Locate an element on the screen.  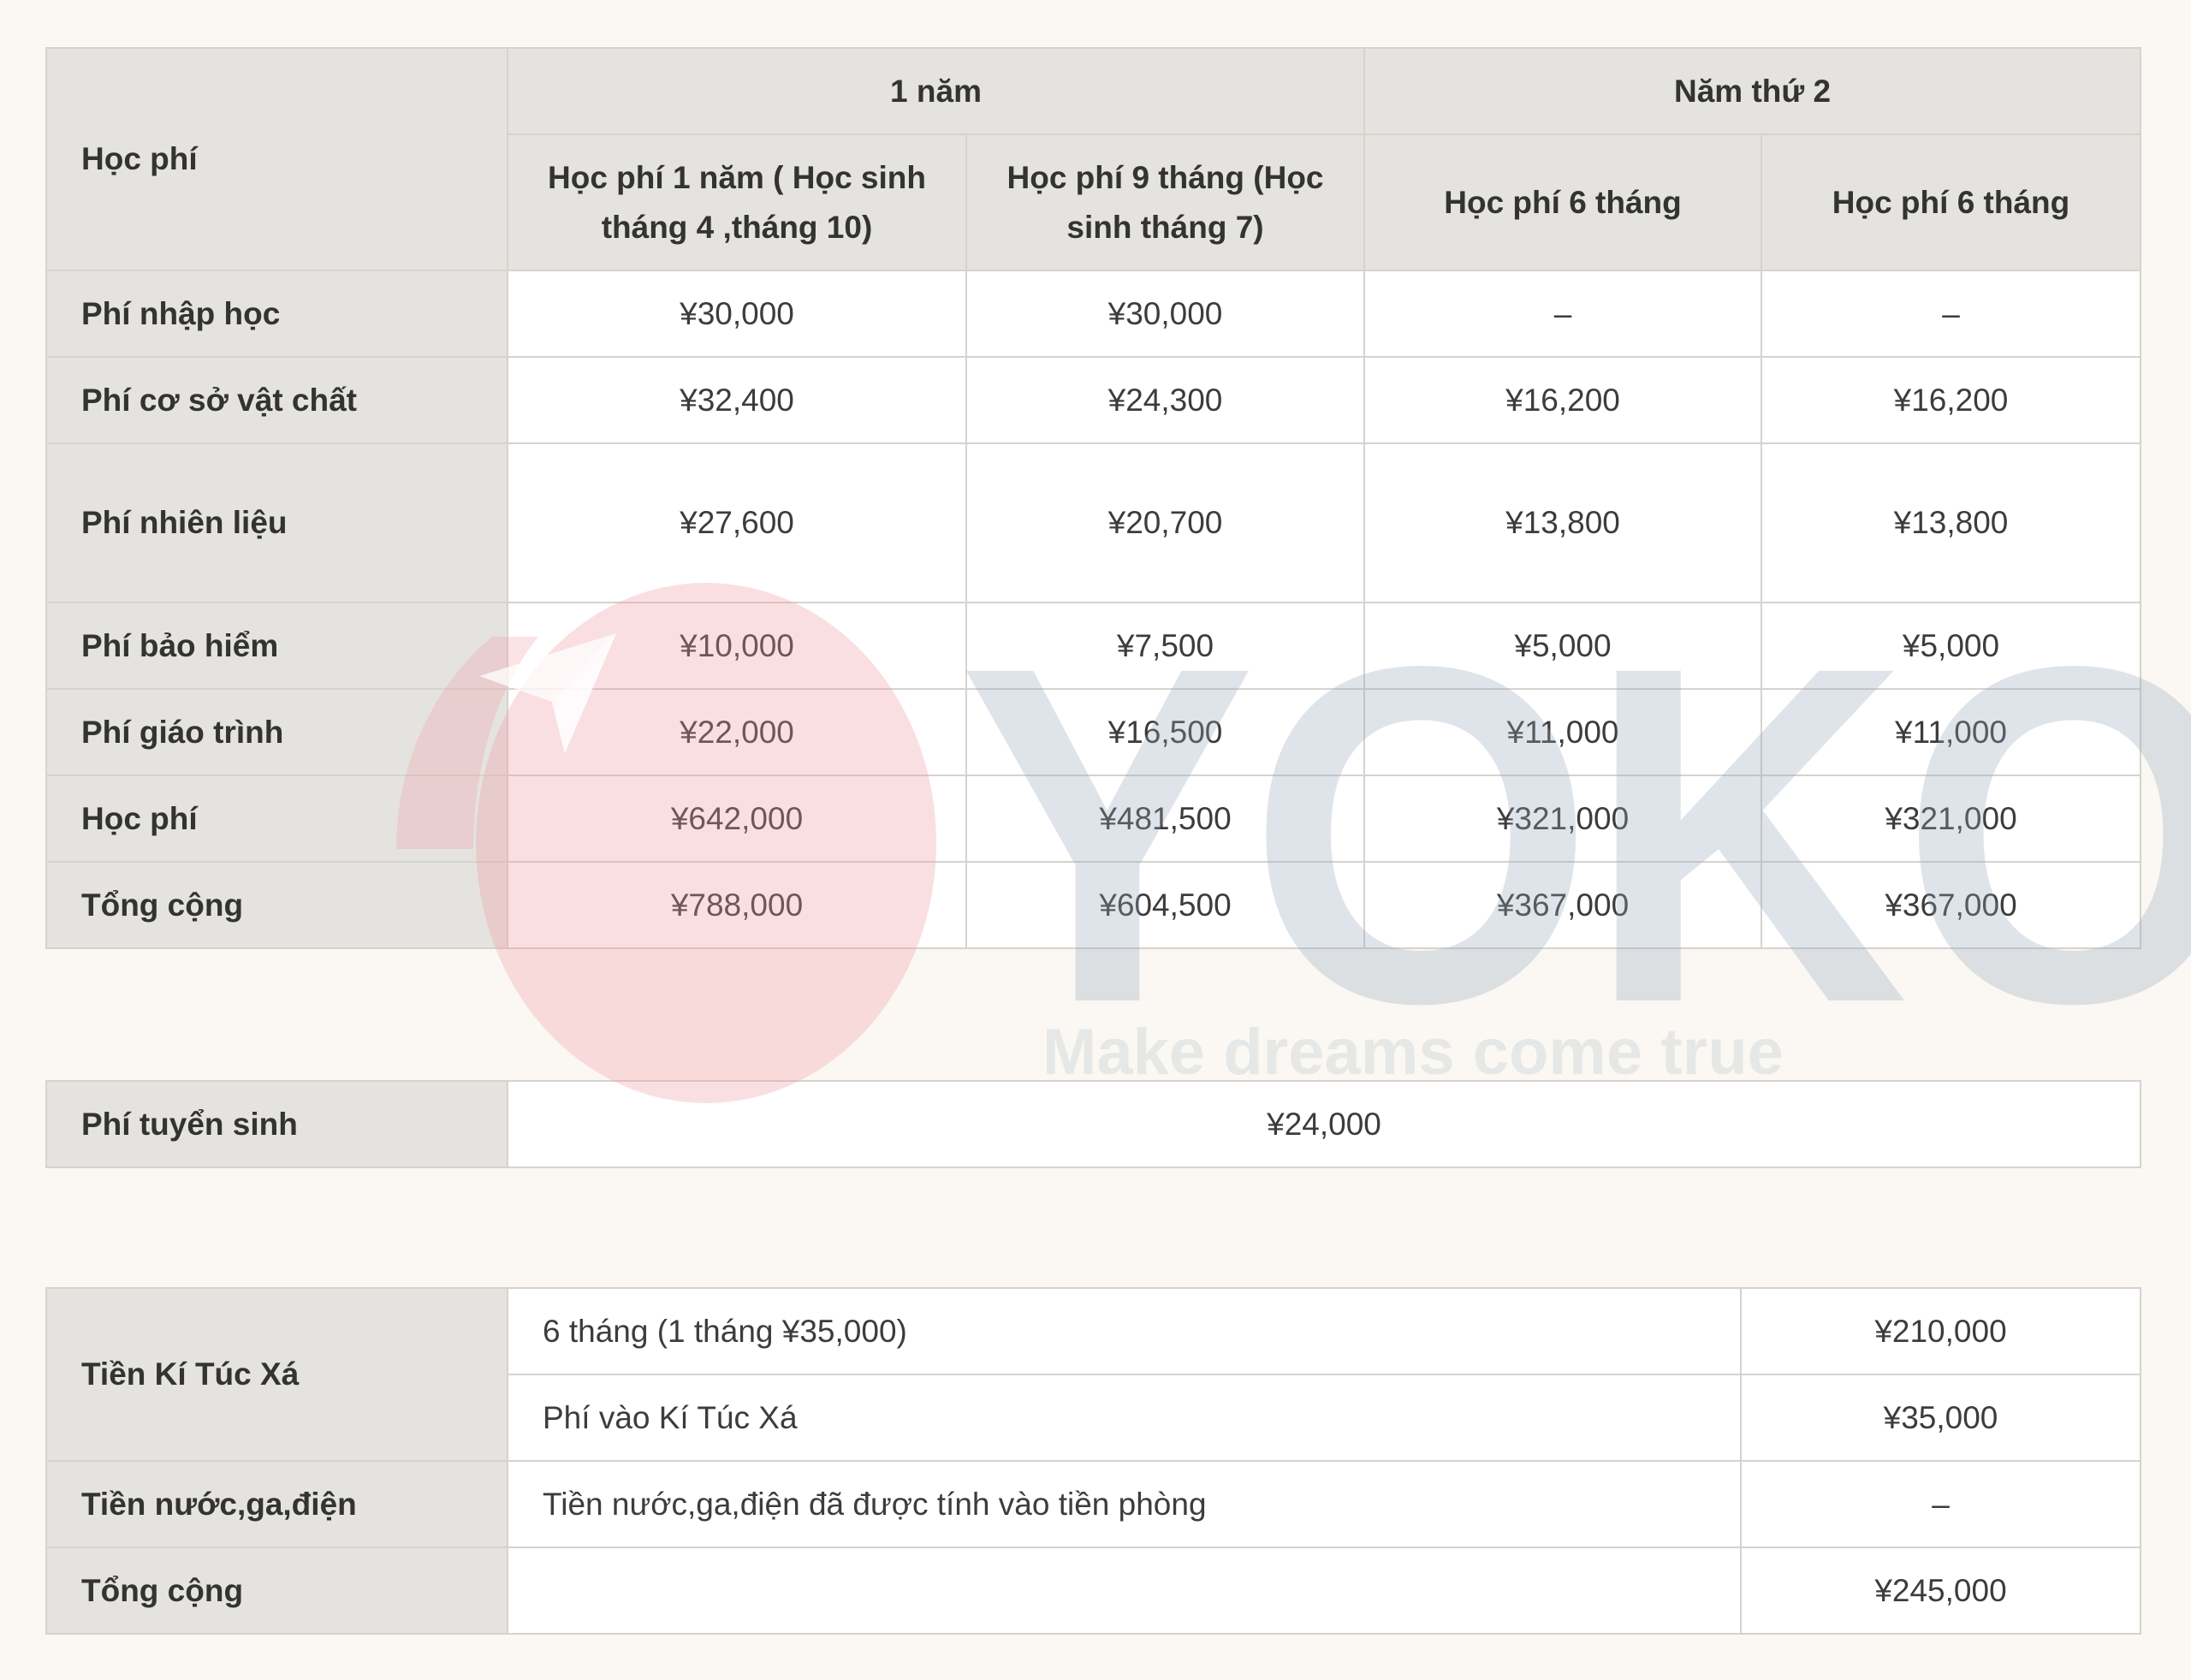
column-header-9-months: Học phí 9 tháng (Học sinh tháng 7) is located at coordinates (1165, 203).